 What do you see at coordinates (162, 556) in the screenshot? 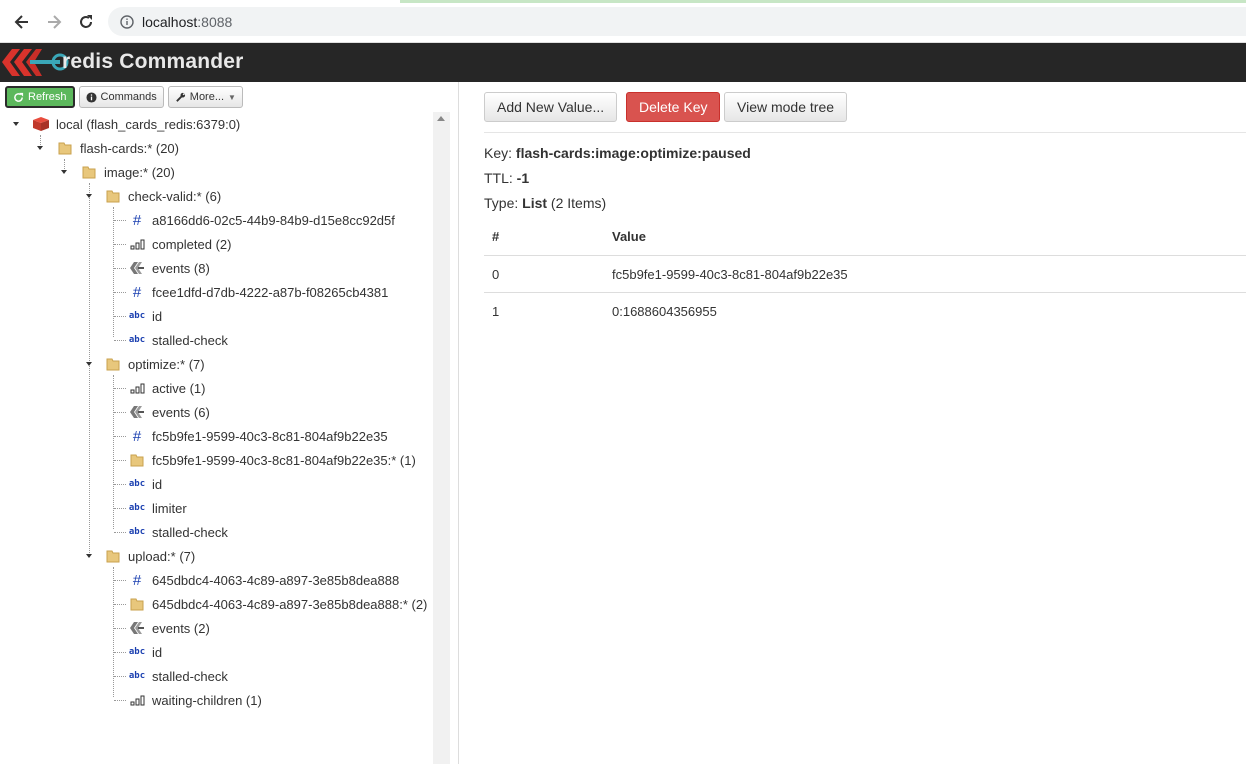
I see `tree-node-label: upload:* (7)` at bounding box center [162, 556].